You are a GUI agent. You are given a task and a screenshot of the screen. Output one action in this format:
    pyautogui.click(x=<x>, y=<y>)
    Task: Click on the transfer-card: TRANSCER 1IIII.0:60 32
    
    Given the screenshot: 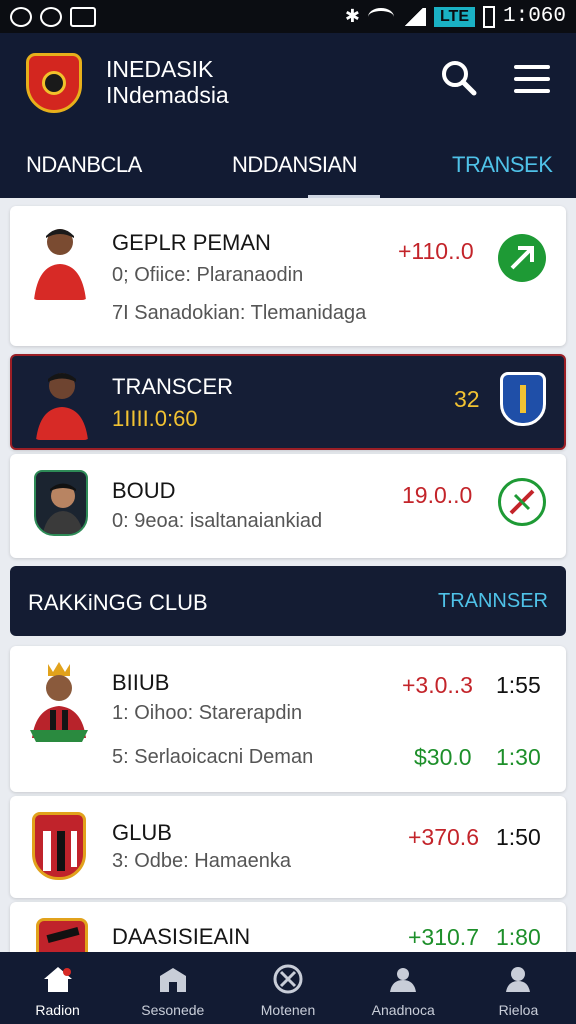 What is the action you would take?
    pyautogui.click(x=288, y=402)
    